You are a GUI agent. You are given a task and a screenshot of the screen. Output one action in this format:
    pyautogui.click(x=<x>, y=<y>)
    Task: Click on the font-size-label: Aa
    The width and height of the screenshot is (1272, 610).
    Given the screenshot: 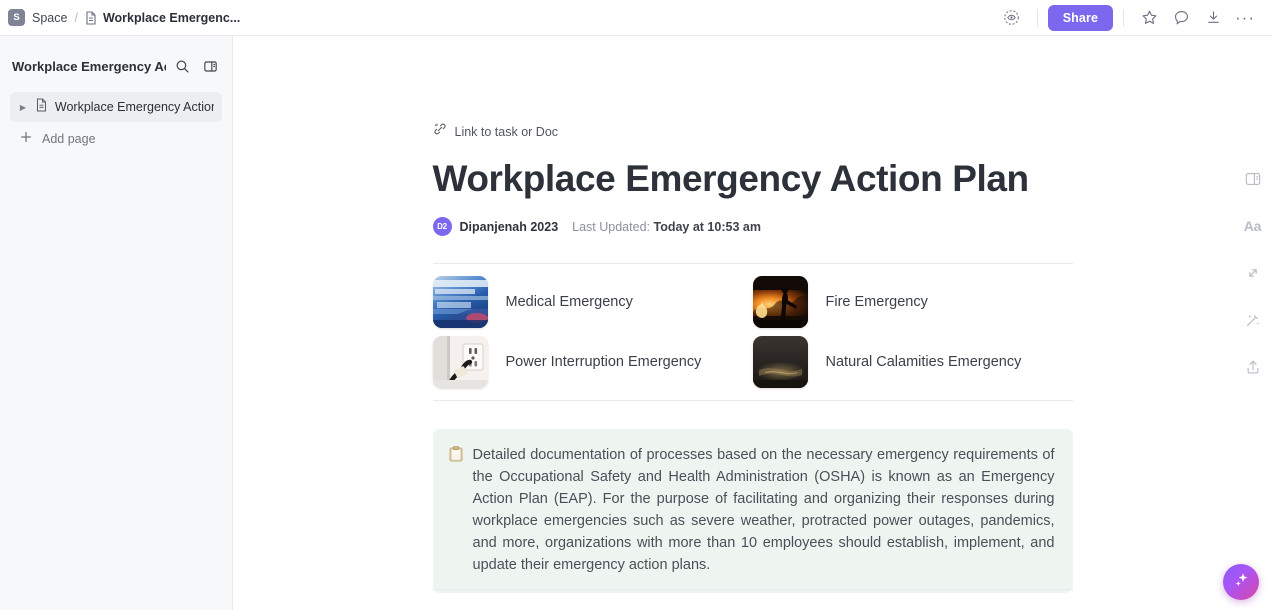 What is the action you would take?
    pyautogui.click(x=1252, y=226)
    